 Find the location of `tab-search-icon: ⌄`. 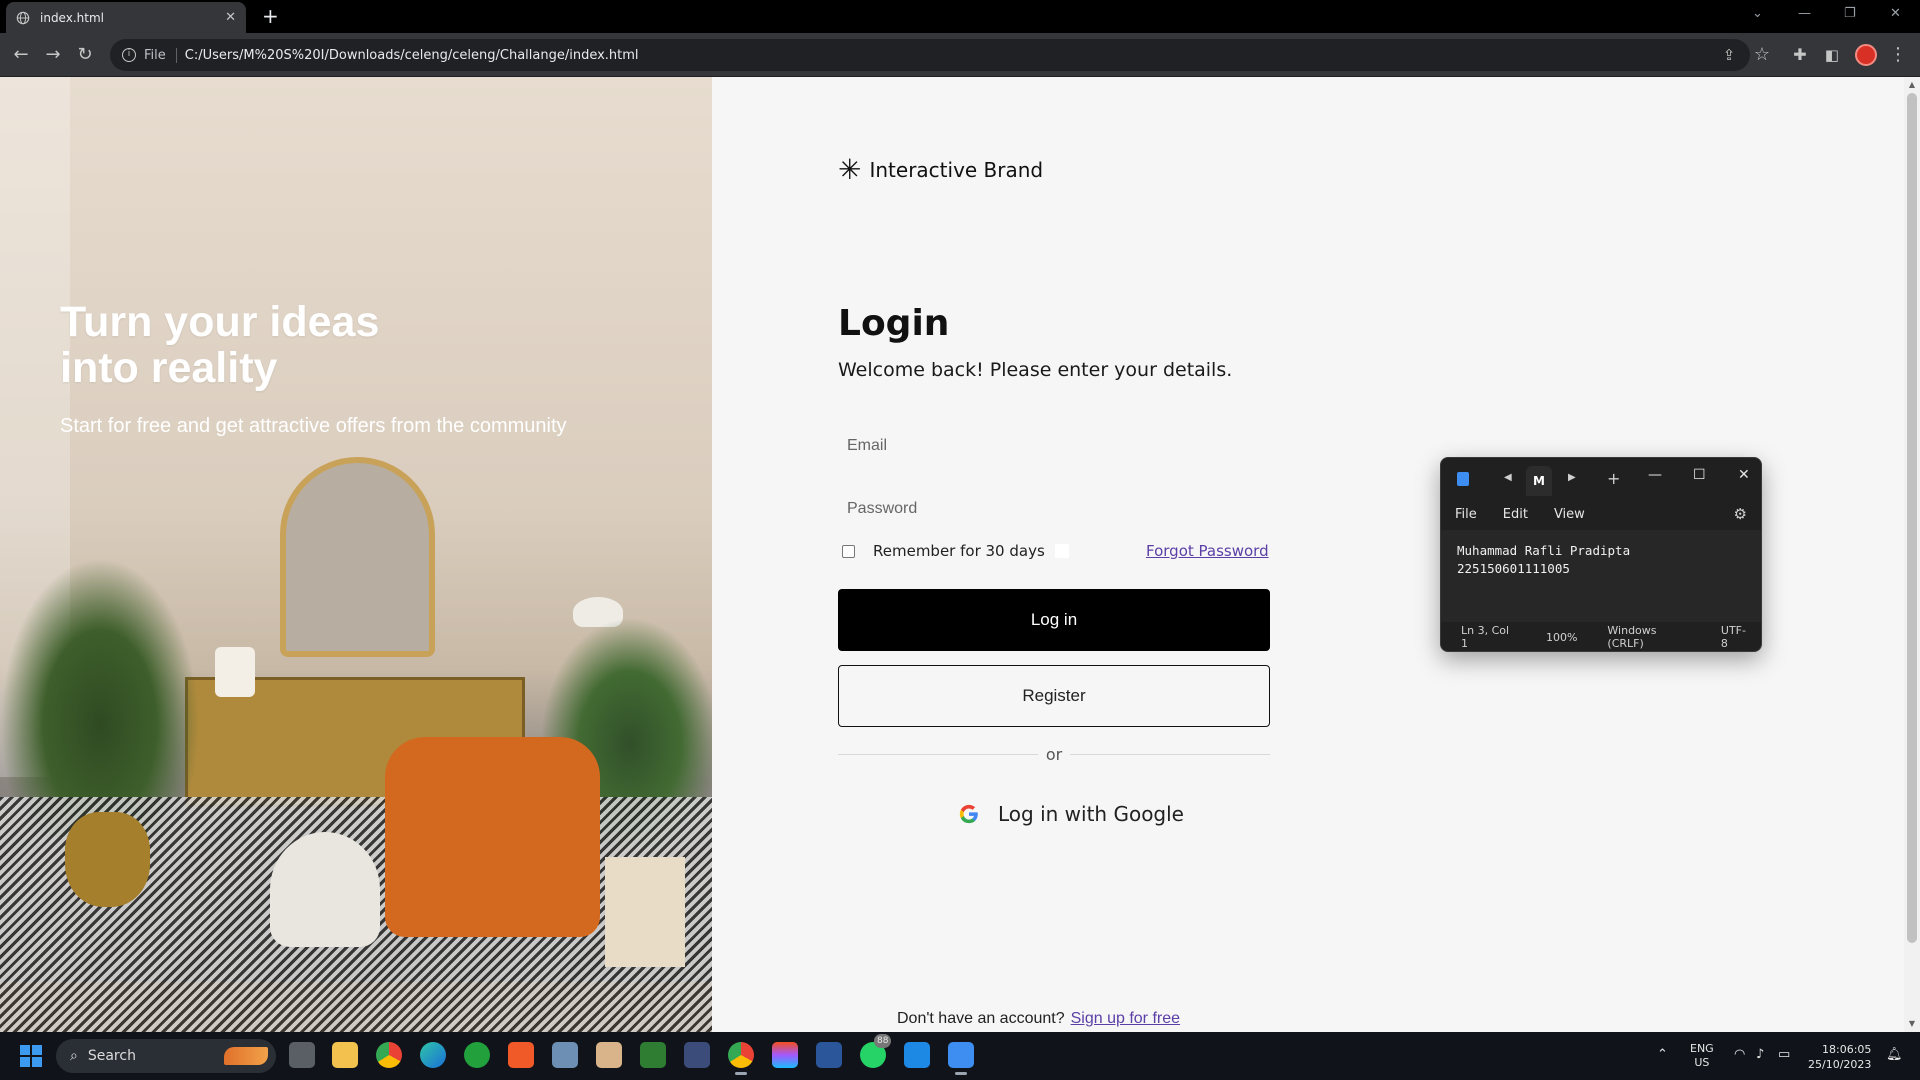

tab-search-icon: ⌄ is located at coordinates (1757, 13).